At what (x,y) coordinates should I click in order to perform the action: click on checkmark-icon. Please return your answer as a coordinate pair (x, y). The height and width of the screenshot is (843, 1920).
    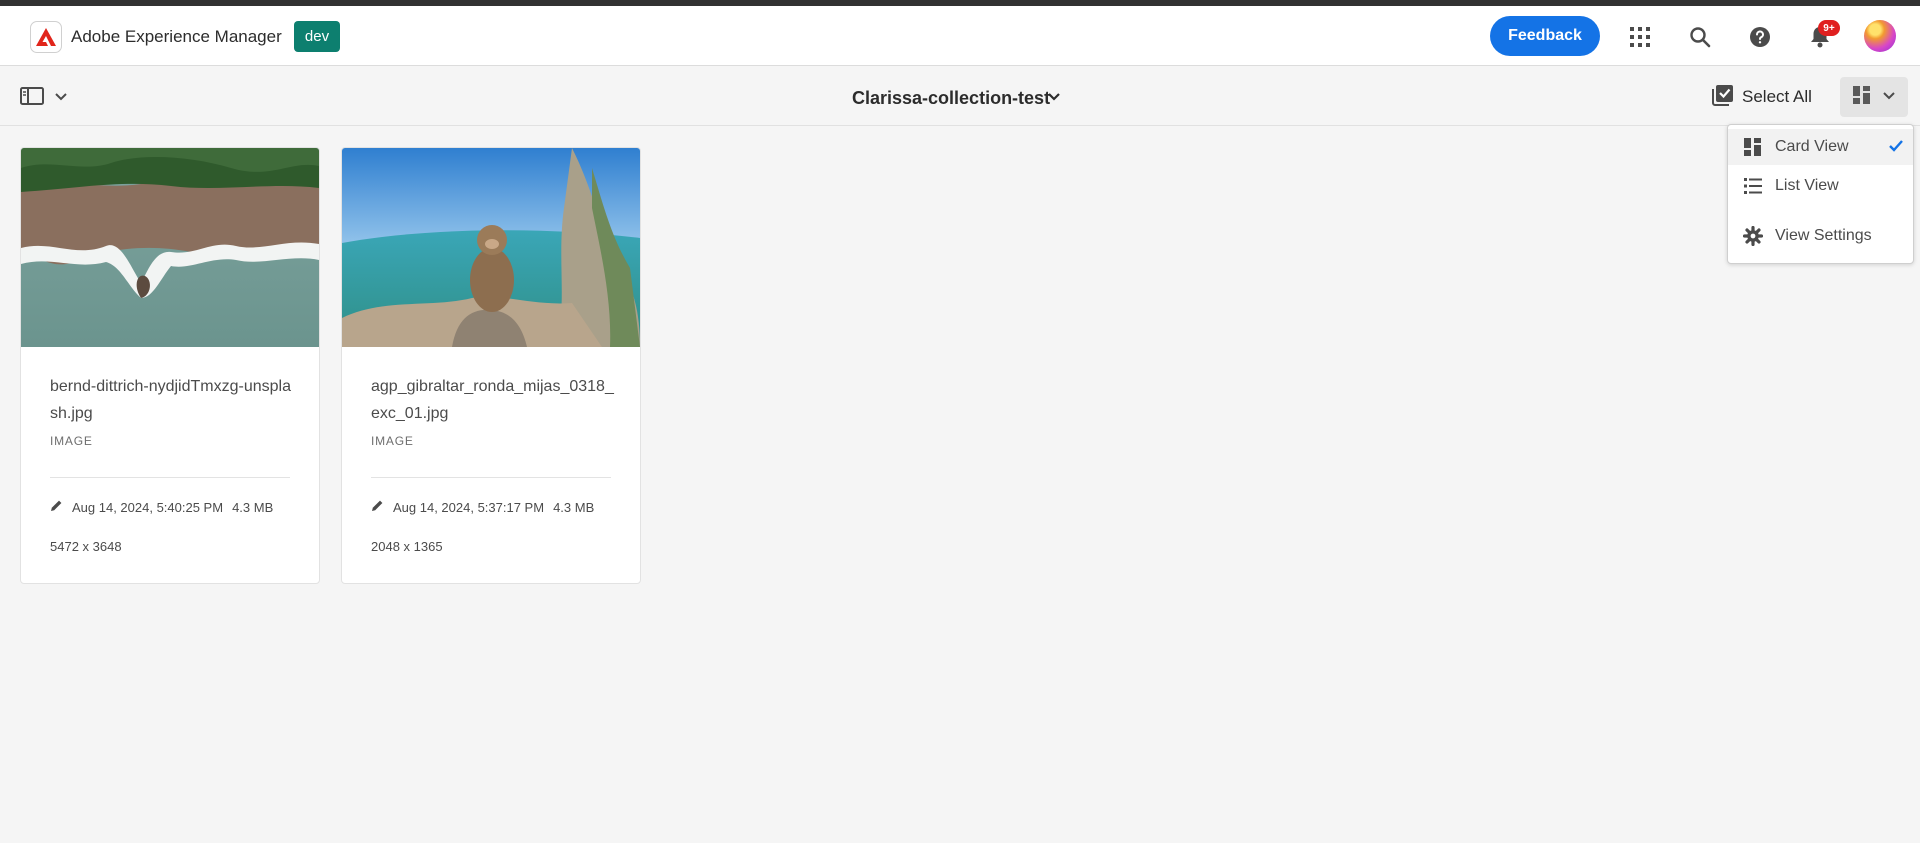
    Looking at the image, I should click on (1896, 148).